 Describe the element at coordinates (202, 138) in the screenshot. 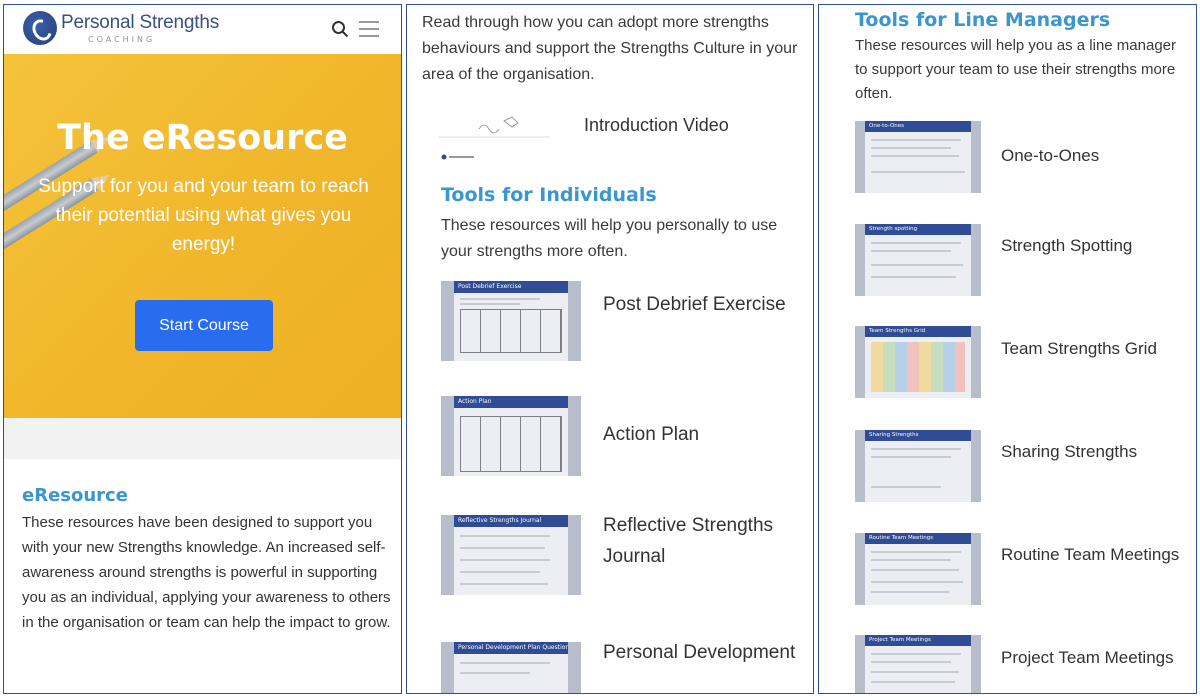

I see `hero-title: The eResource` at that location.